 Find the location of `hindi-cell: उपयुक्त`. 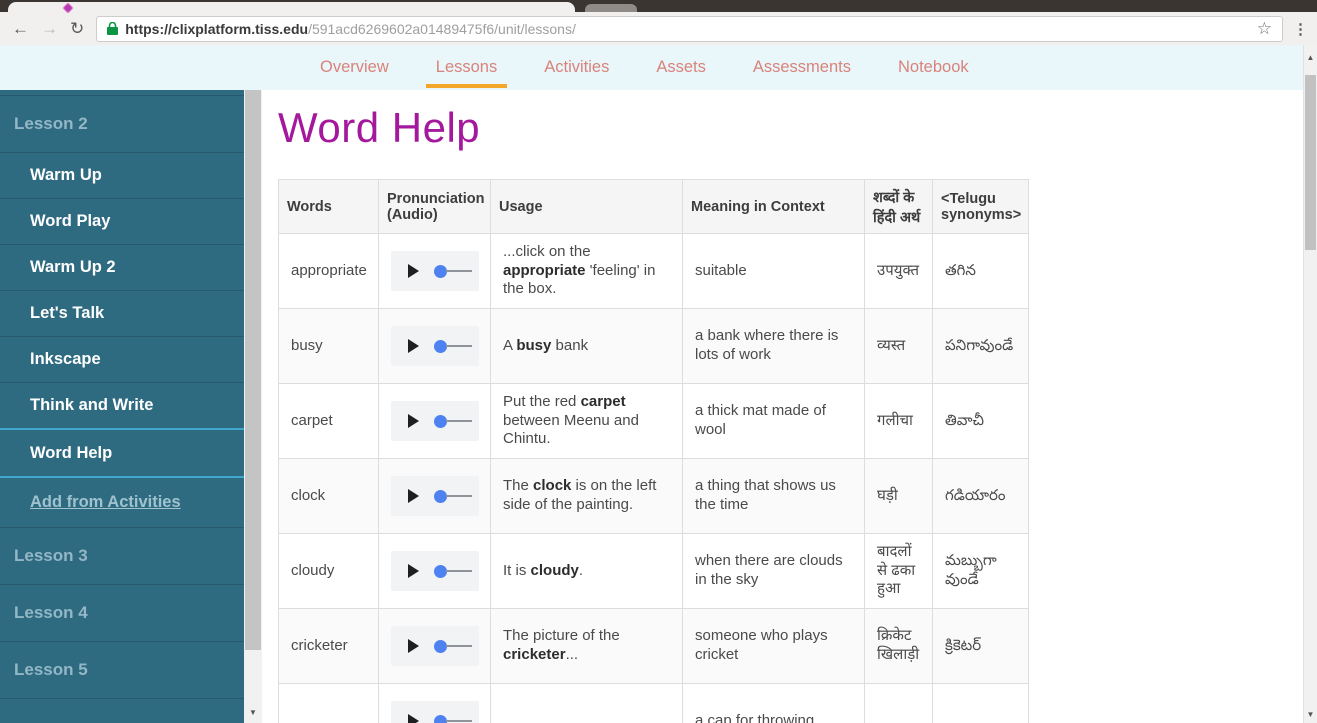

hindi-cell: उपयुक्त is located at coordinates (898, 271).